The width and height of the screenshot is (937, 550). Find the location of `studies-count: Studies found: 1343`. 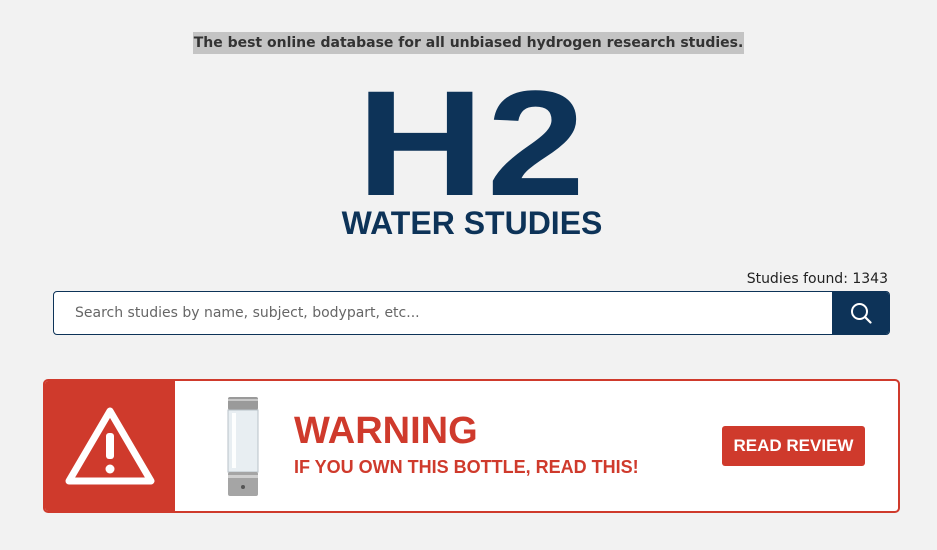

studies-count: Studies found: 1343 is located at coordinates (817, 279).